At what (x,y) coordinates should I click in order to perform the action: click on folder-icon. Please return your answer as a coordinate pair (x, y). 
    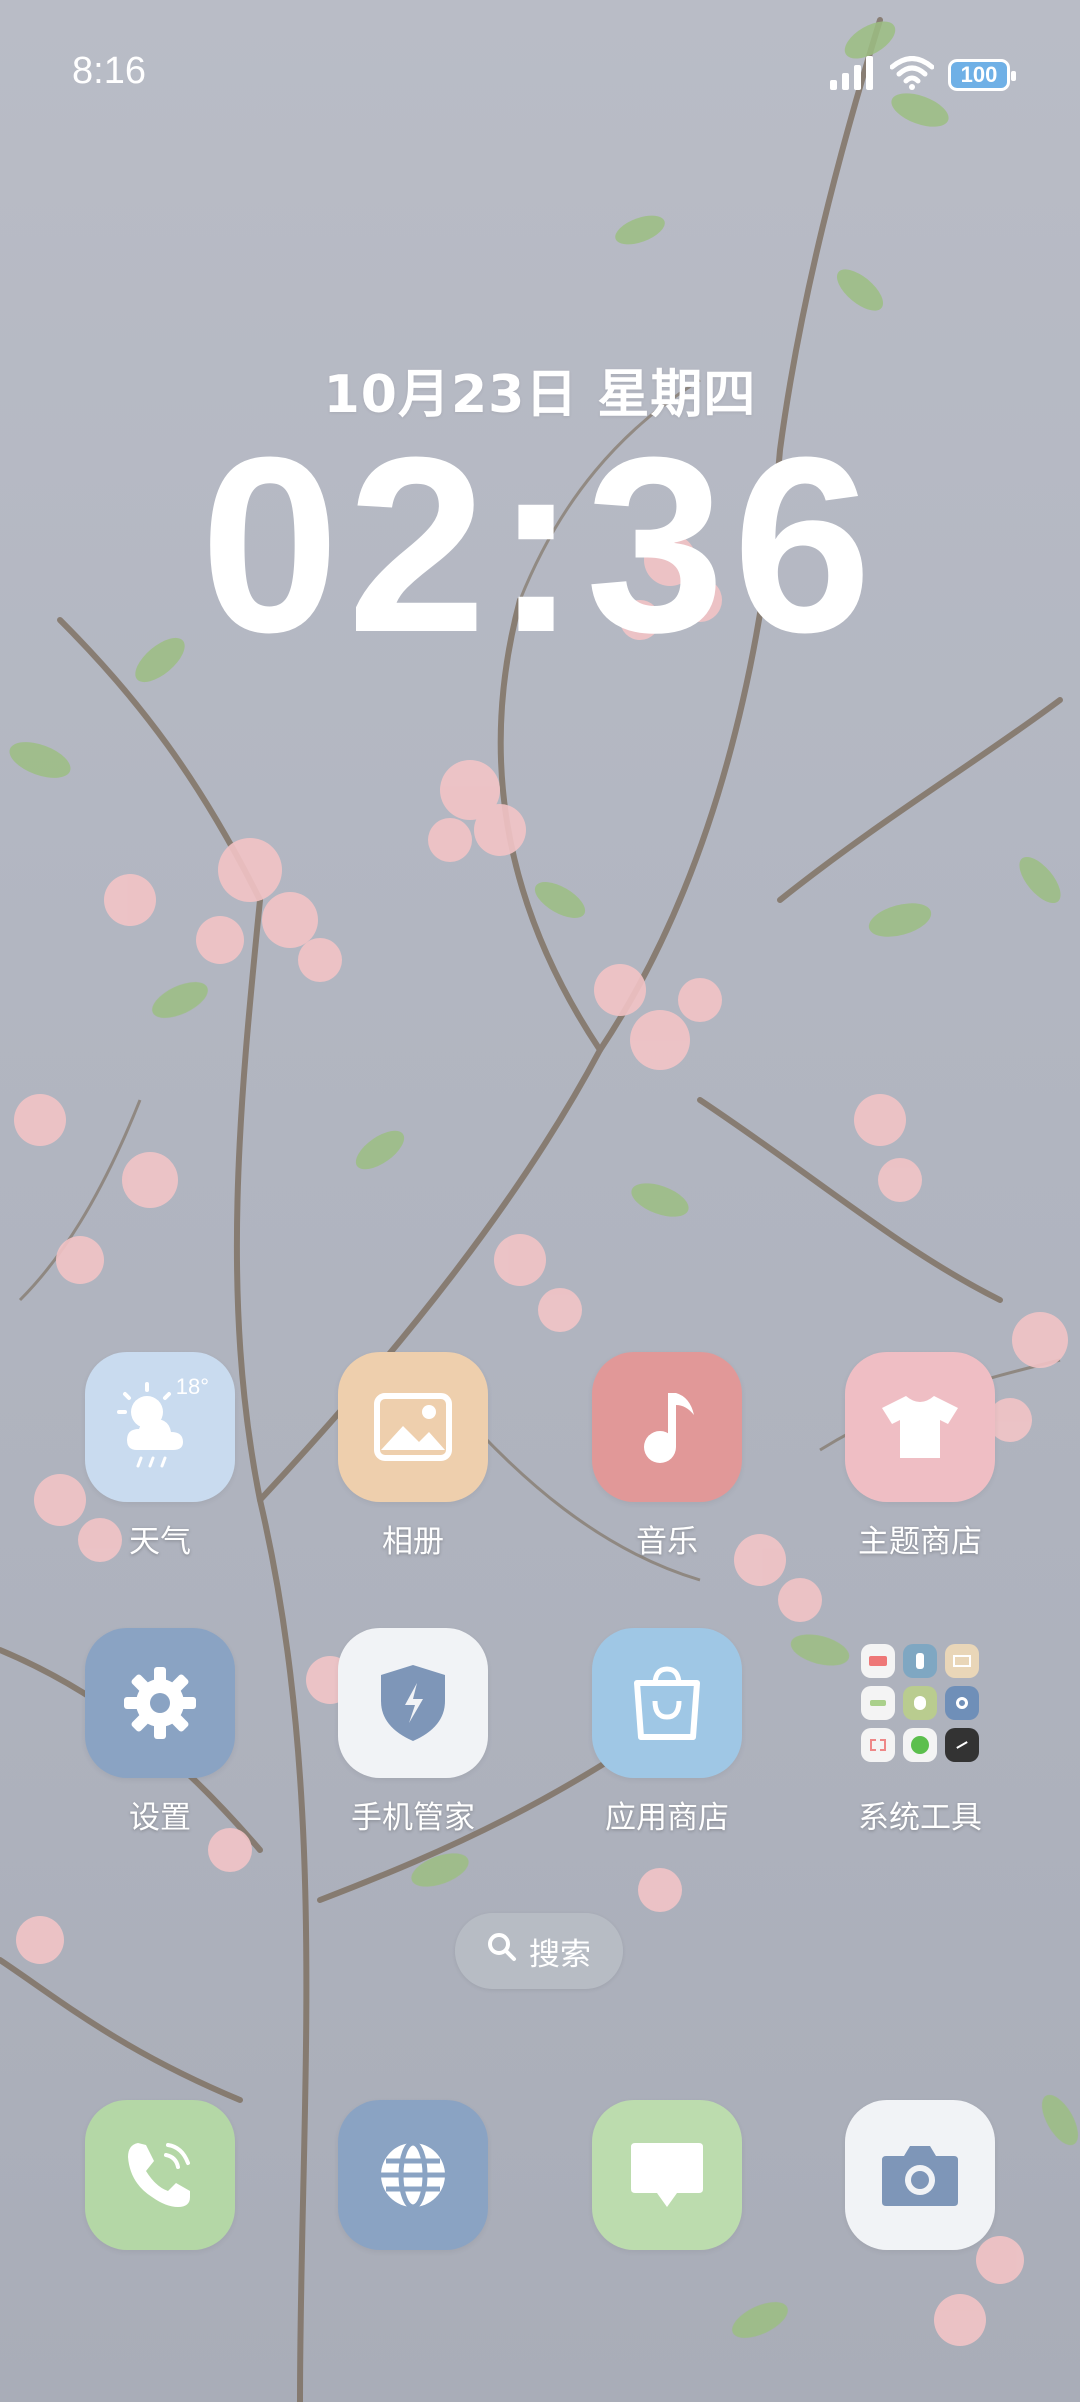
    Looking at the image, I should click on (920, 1703).